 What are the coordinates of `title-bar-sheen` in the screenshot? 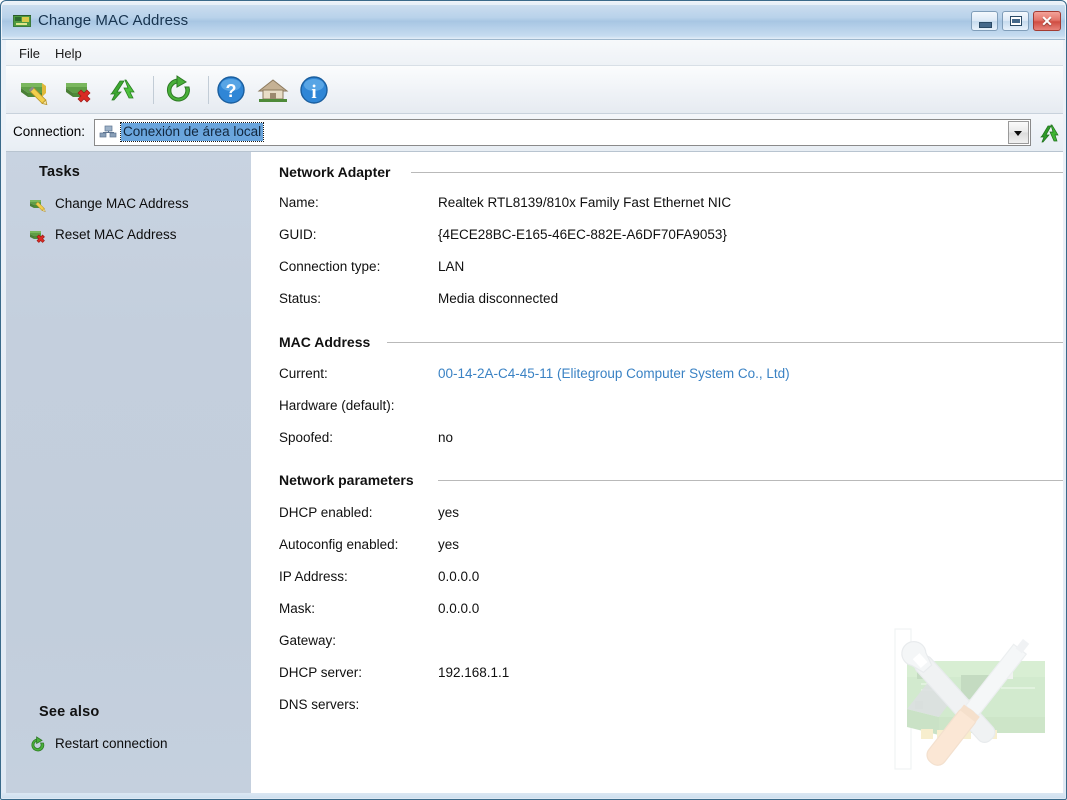 It's located at (533, 3).